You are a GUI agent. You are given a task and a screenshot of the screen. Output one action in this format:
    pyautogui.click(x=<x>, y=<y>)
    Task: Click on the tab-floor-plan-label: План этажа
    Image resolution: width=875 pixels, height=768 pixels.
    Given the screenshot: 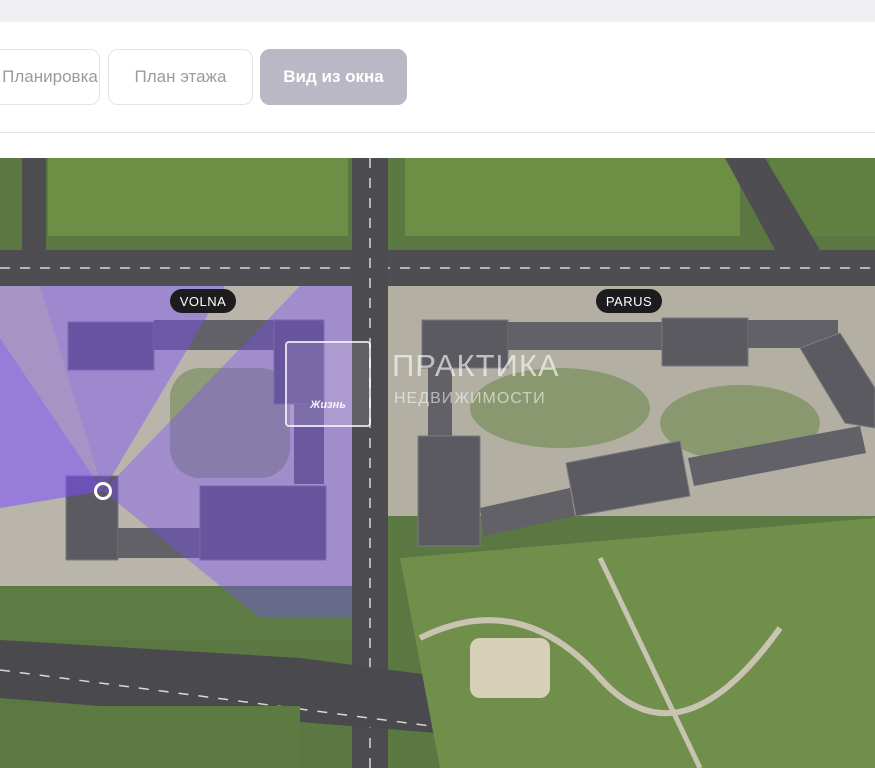 What is the action you would take?
    pyautogui.click(x=180, y=76)
    